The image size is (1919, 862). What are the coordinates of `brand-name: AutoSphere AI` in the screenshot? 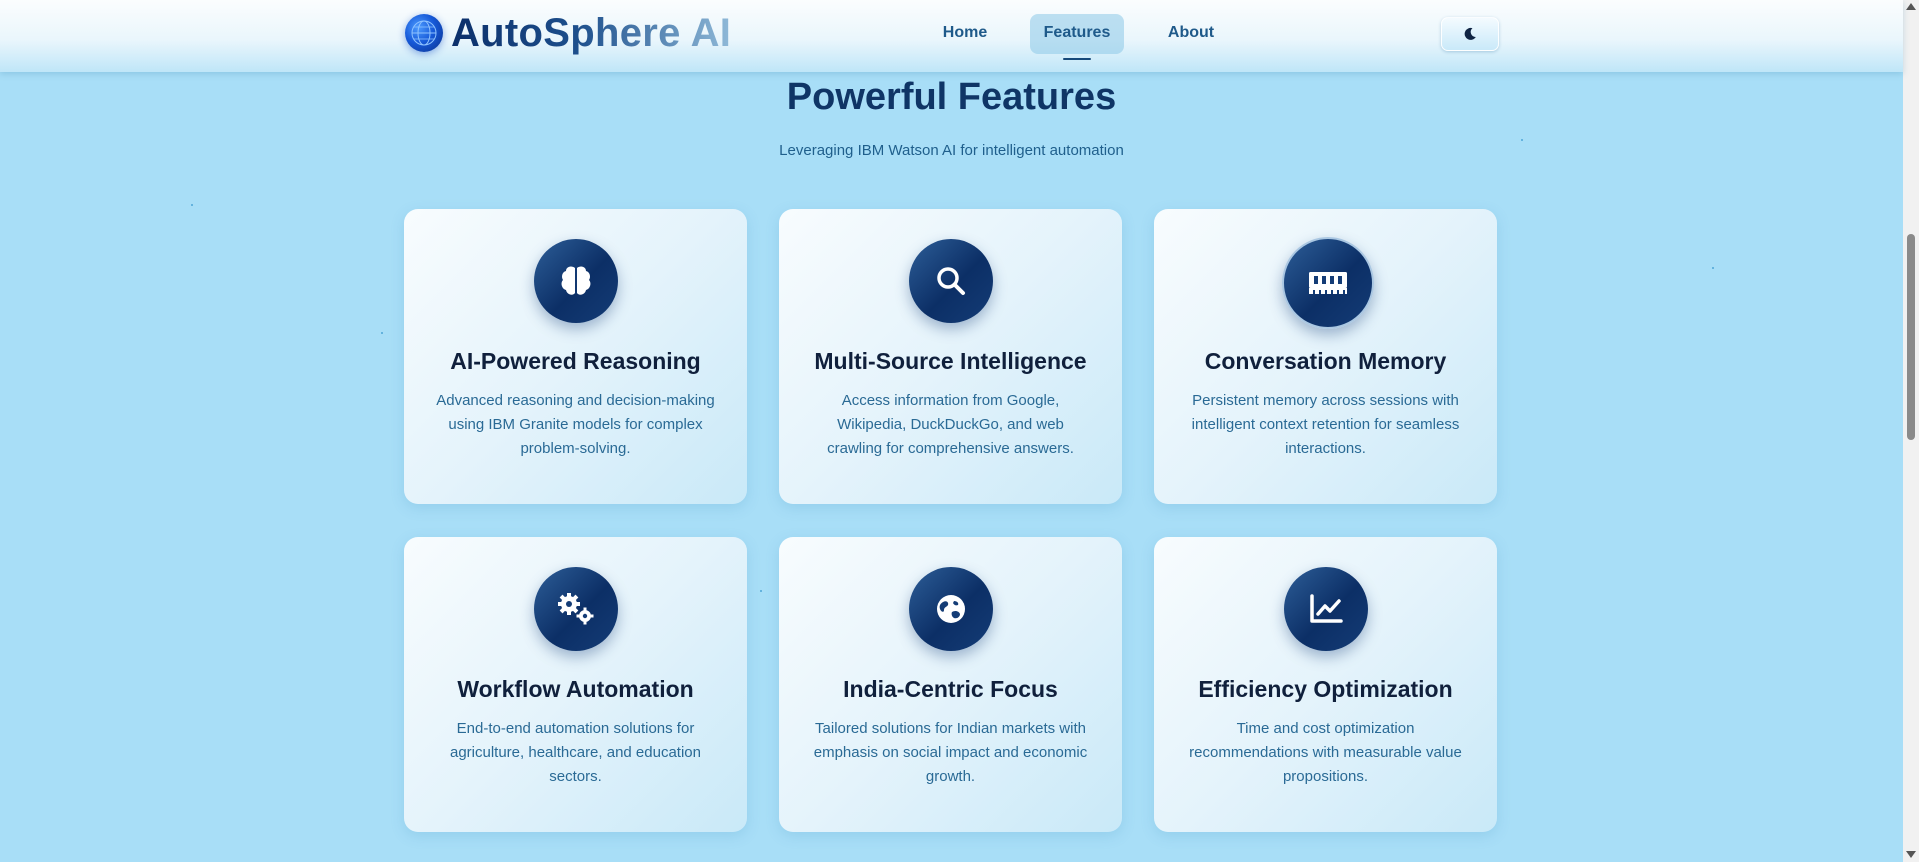 It's located at (591, 32).